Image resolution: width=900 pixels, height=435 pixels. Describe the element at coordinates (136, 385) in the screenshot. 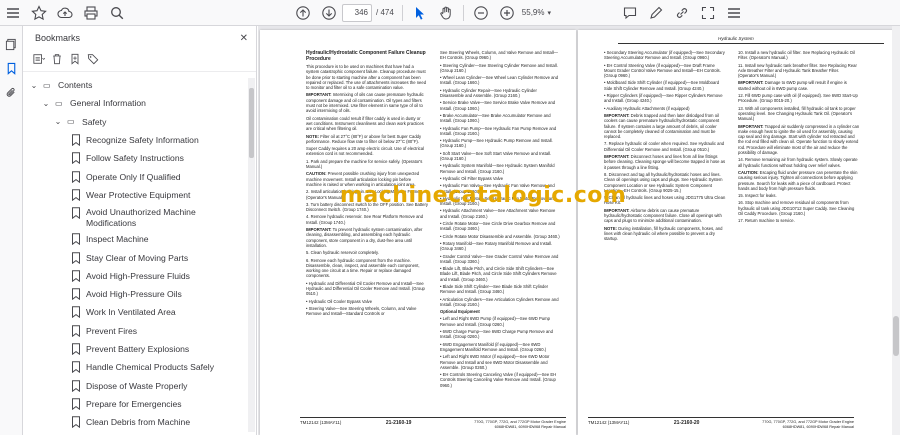

I see `bookmark-item: Dispose of Waste Properly` at that location.